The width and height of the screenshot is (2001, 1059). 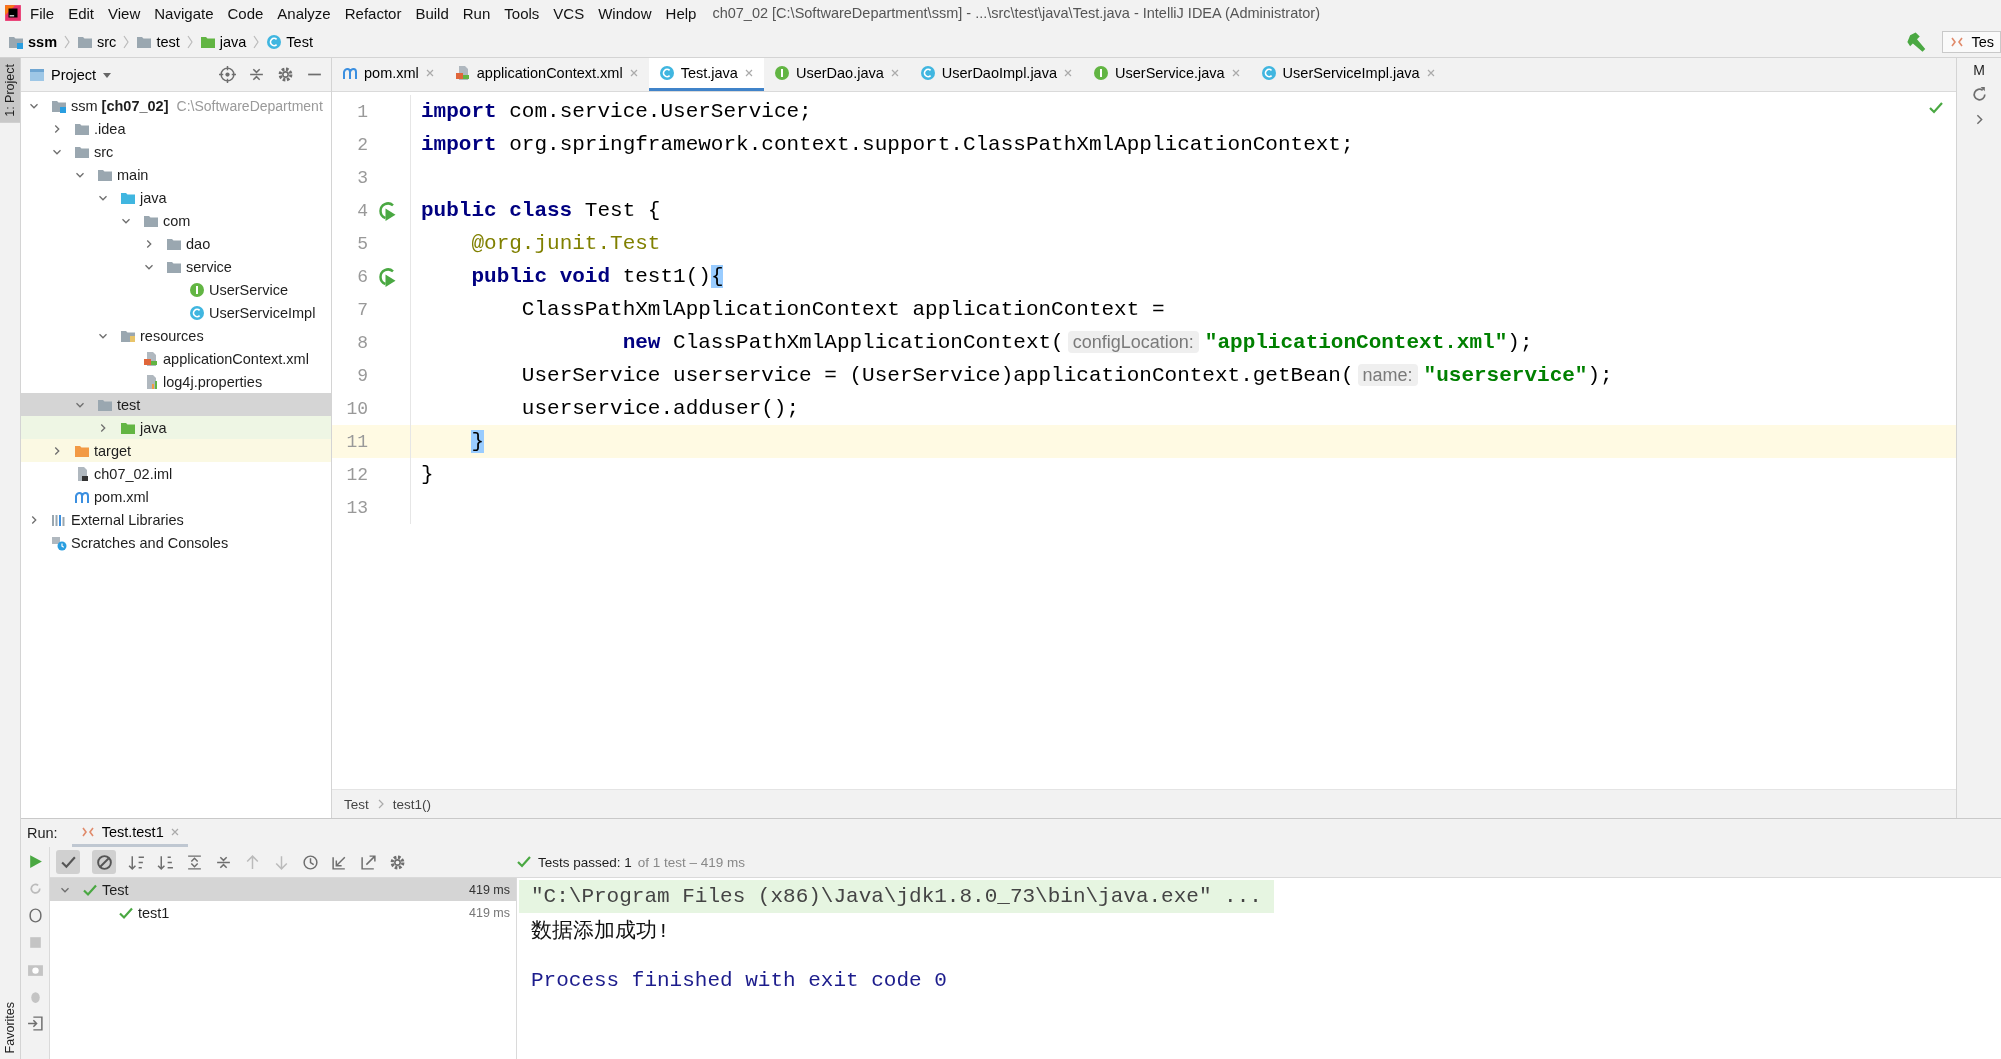 I want to click on exit-icon, so click(x=35, y=1023).